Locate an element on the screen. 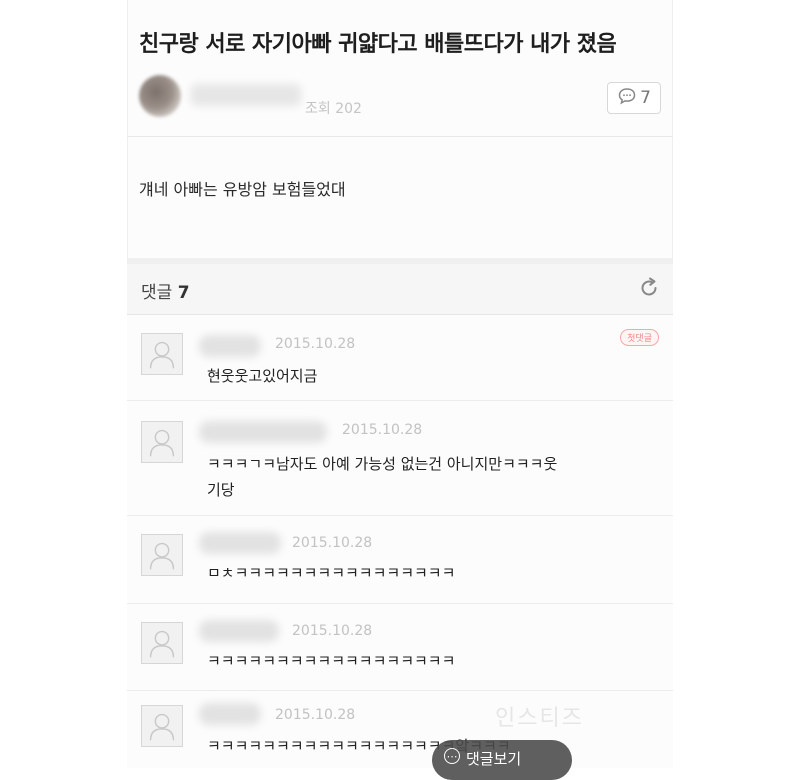 Image resolution: width=800 pixels, height=780 pixels. view-comments-label: 댓글보기 is located at coordinates (494, 759).